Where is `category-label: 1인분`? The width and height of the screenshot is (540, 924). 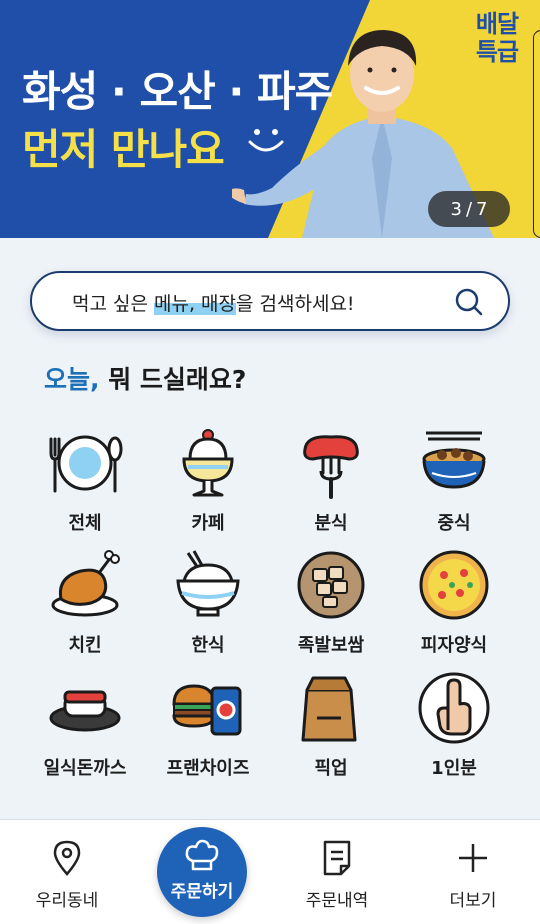 category-label: 1인분 is located at coordinates (454, 768).